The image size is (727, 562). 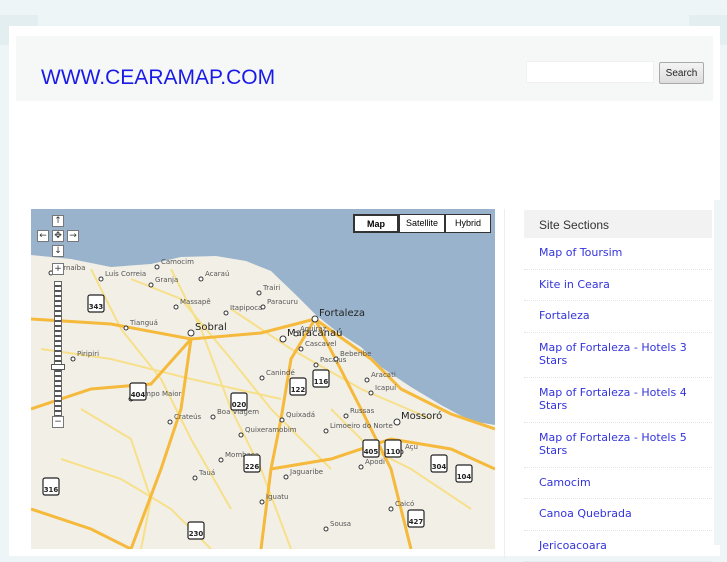 What do you see at coordinates (439, 467) in the screenshot?
I see `highway-number: 304` at bounding box center [439, 467].